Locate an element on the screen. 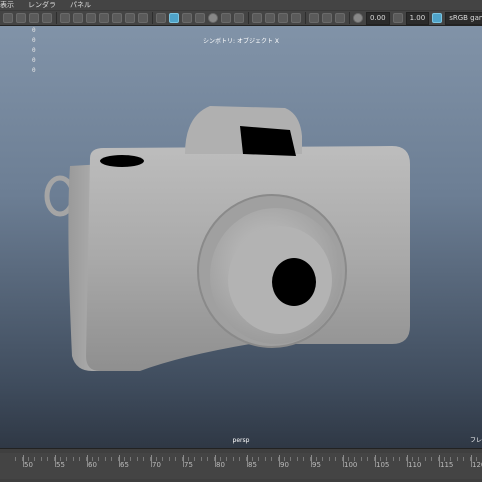 The height and width of the screenshot is (482, 482). timeline-frame-label: 80 is located at coordinates (220, 465).